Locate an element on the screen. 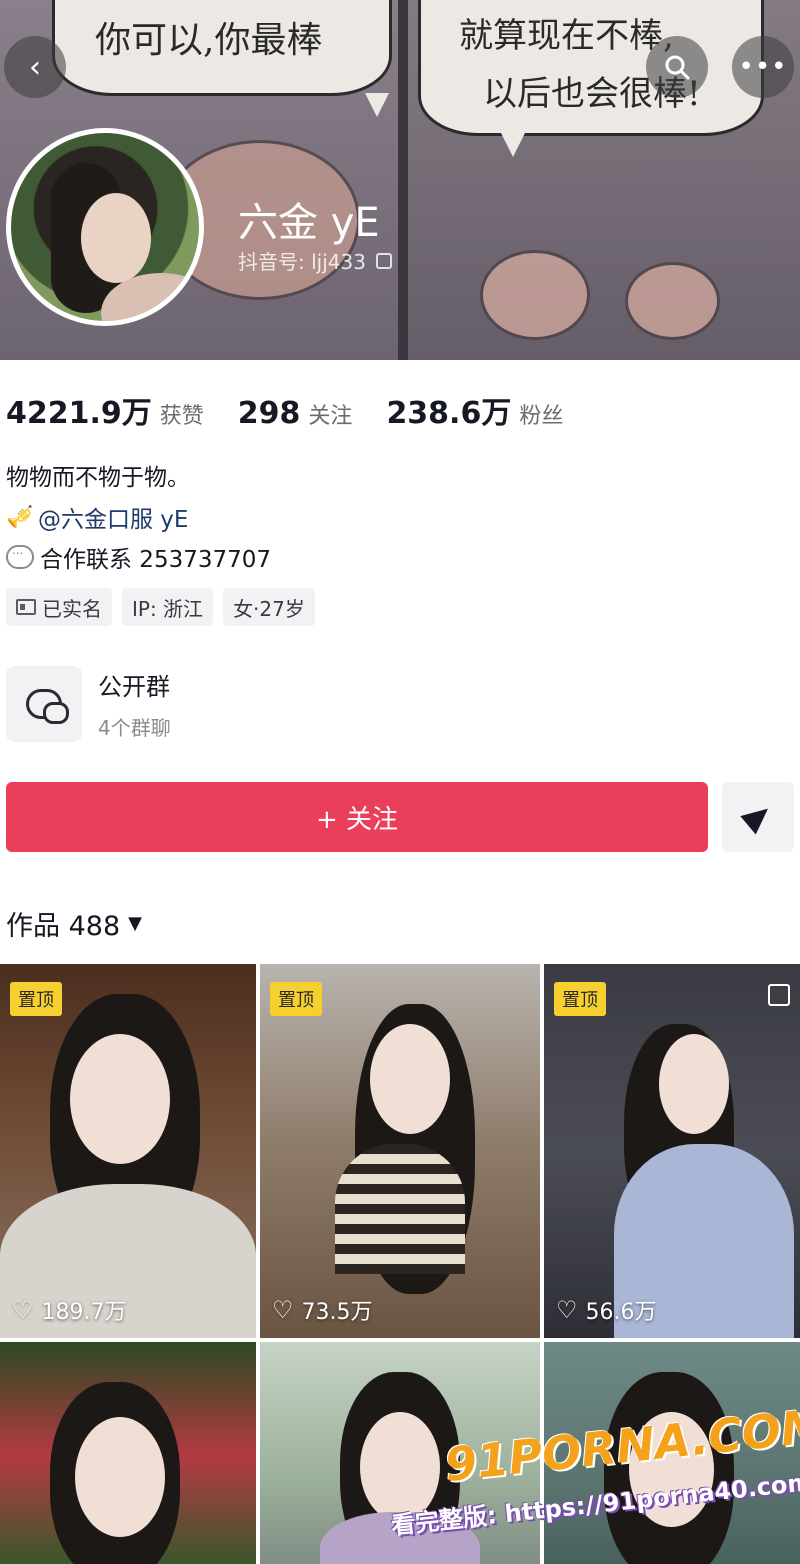 This screenshot has height=1564, width=800. video-likes: ♡ 73.5万 is located at coordinates (322, 1310).